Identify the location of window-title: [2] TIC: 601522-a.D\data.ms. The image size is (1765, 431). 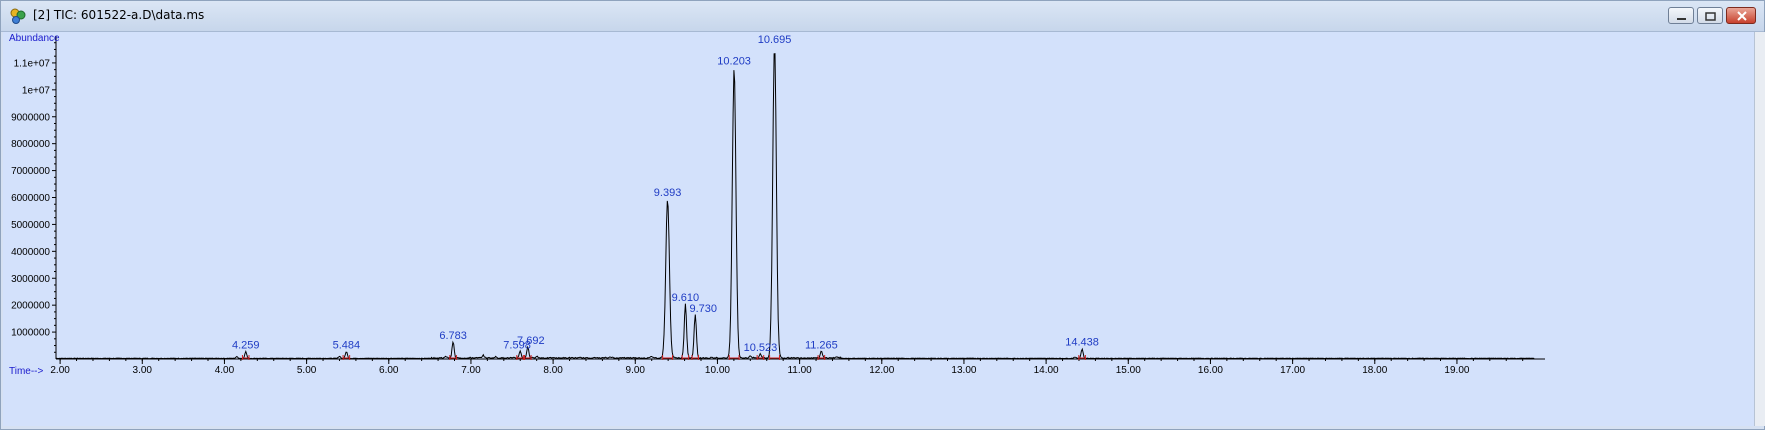
(119, 15).